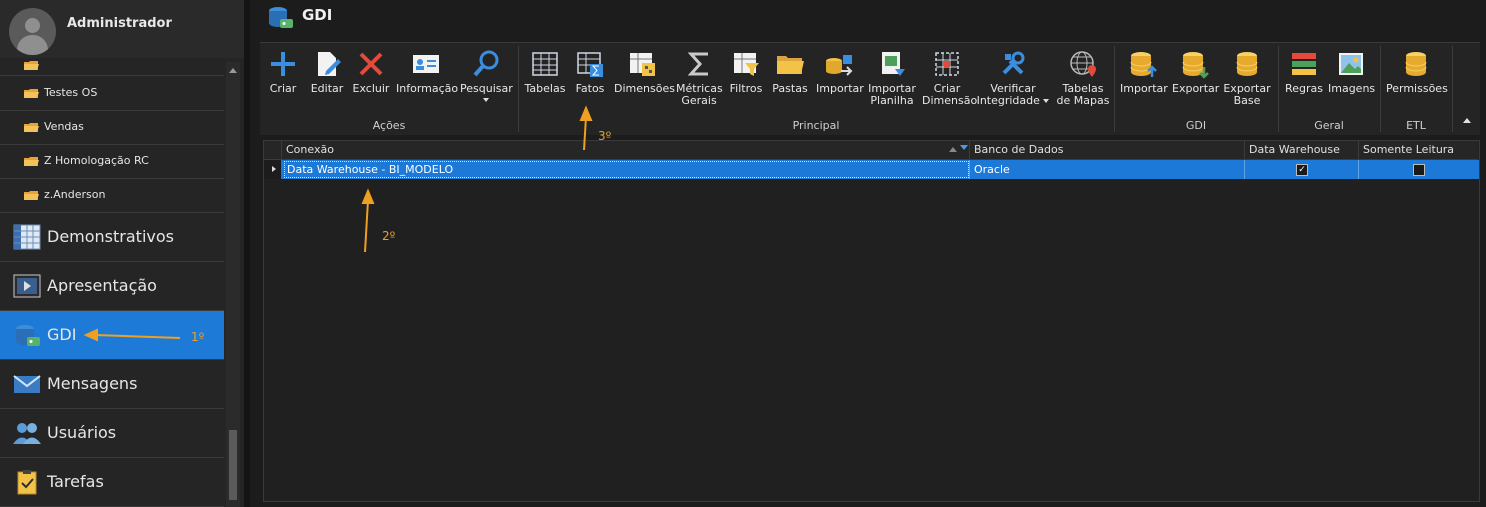  What do you see at coordinates (112, 67) in the screenshot?
I see `folder-item-partial` at bounding box center [112, 67].